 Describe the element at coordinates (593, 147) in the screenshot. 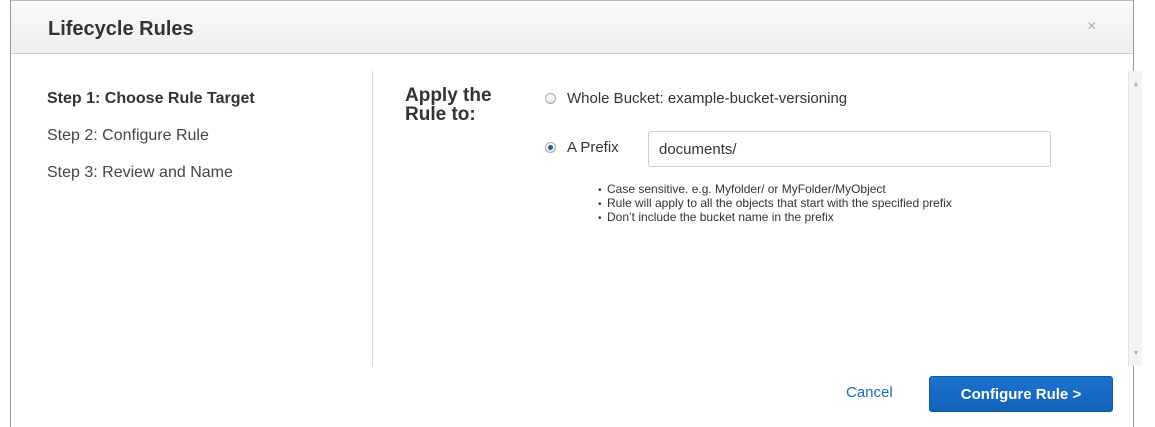

I see `prefix-label: A Prefix` at that location.